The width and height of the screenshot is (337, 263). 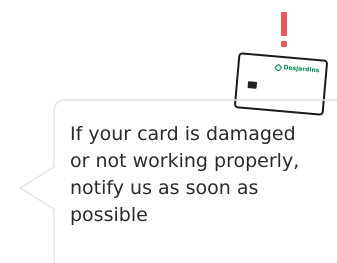 What do you see at coordinates (164, 188) in the screenshot?
I see `message-line: notify us as soon as` at bounding box center [164, 188].